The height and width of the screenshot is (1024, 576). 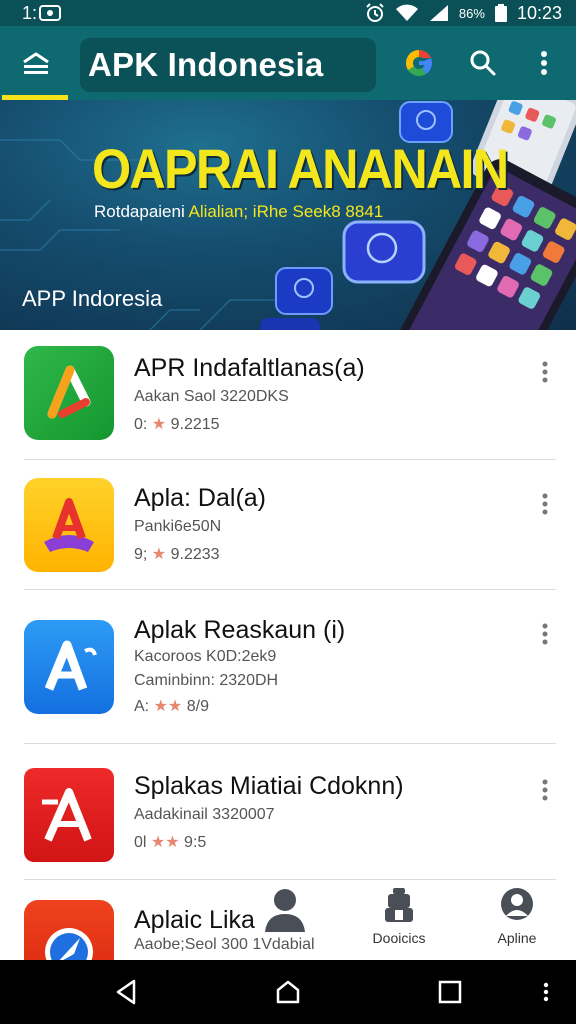 I want to click on app-rating: 0: ★ 9.2215, so click(x=177, y=424).